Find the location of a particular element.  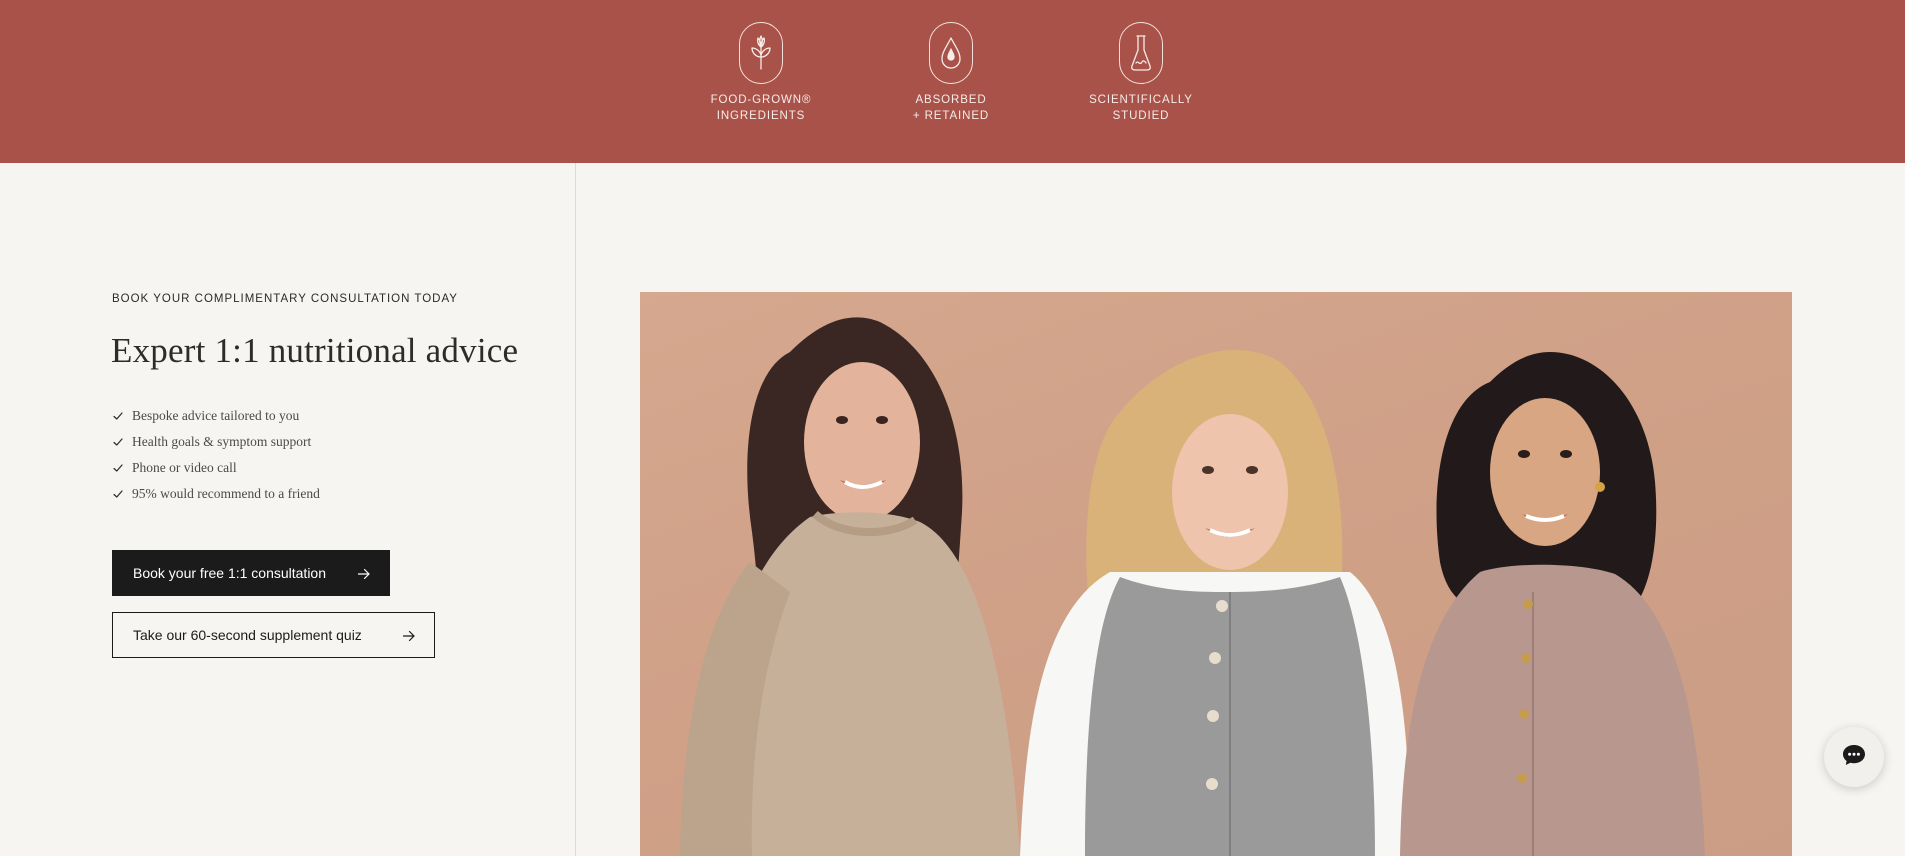

chat-bubble-icon is located at coordinates (1854, 757).